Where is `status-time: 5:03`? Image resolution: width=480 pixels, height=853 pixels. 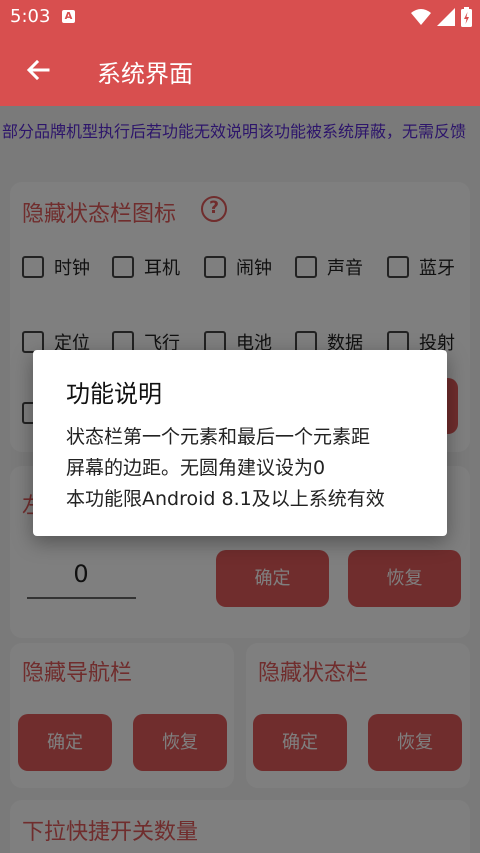
status-time: 5:03 is located at coordinates (30, 16).